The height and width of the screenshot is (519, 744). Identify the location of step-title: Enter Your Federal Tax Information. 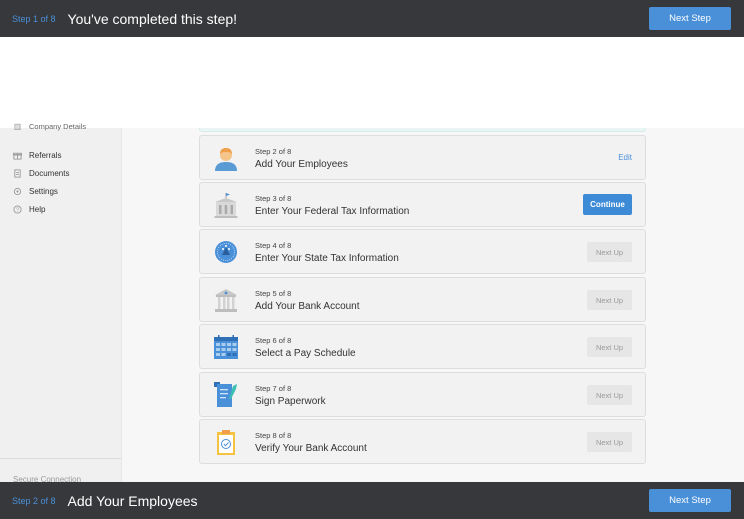
(332, 211).